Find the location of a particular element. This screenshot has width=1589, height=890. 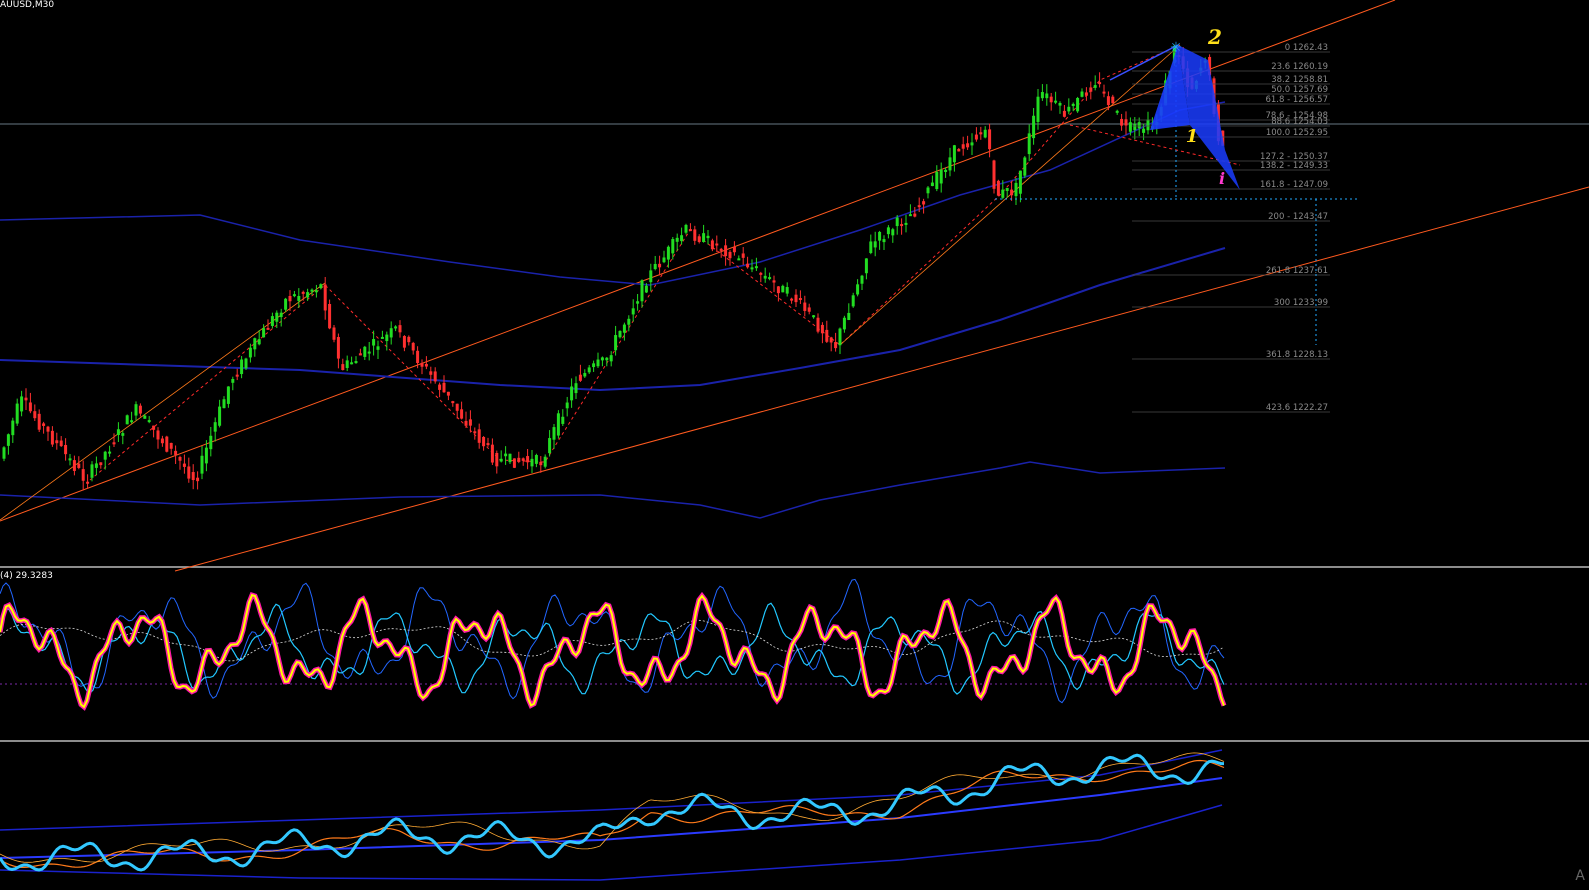

symbol-timeframe-label: AUUSD,M30 is located at coordinates (27, 5).